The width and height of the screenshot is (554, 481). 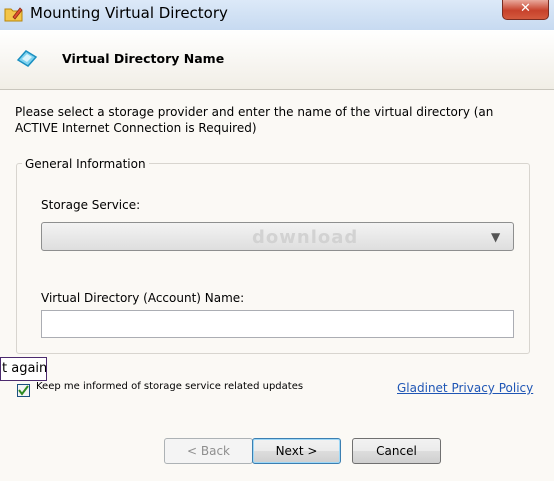 I want to click on privacy-policy-link: Gladinet Privacy Policy, so click(x=465, y=388).